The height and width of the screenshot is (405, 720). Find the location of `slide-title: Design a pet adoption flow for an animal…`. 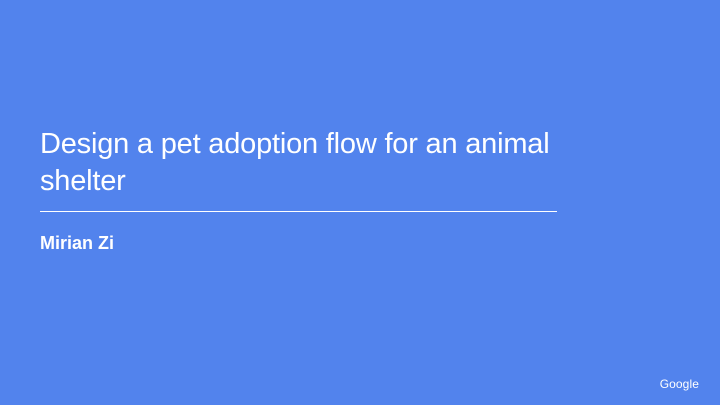

slide-title: Design a pet adoption flow for an animal… is located at coordinates (295, 162).